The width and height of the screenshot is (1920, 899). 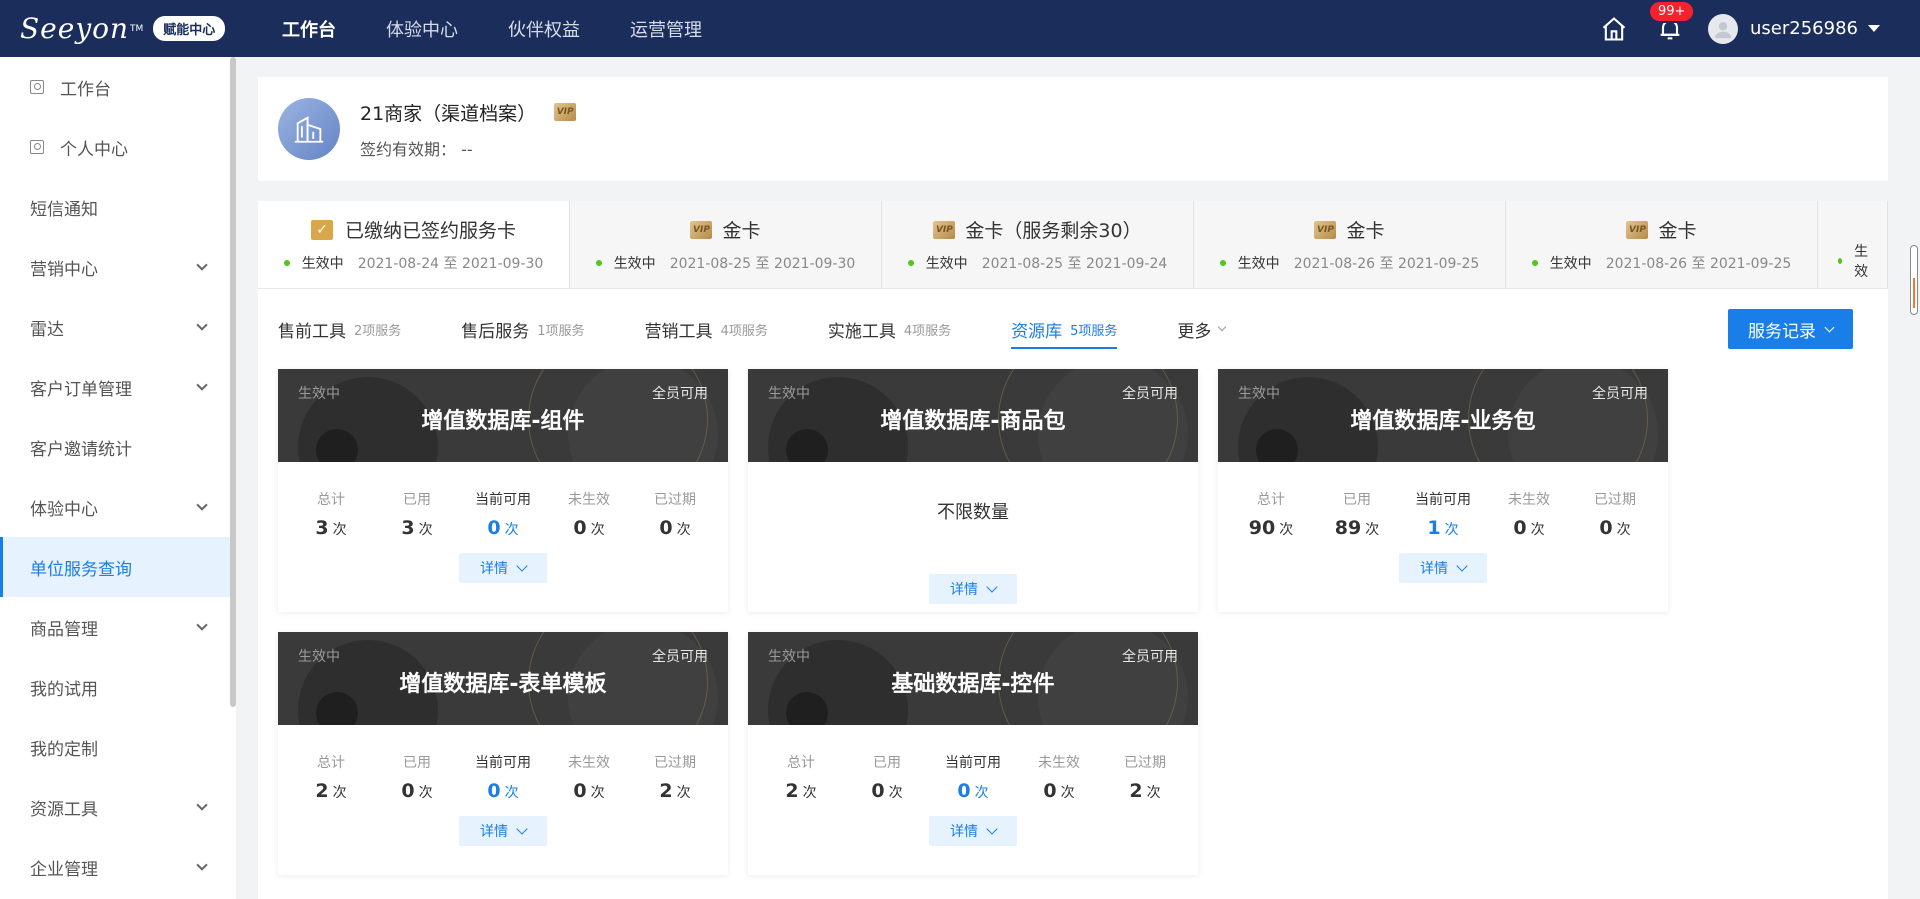 I want to click on tab-resources: 资源库 5项服务, so click(x=1064, y=329).